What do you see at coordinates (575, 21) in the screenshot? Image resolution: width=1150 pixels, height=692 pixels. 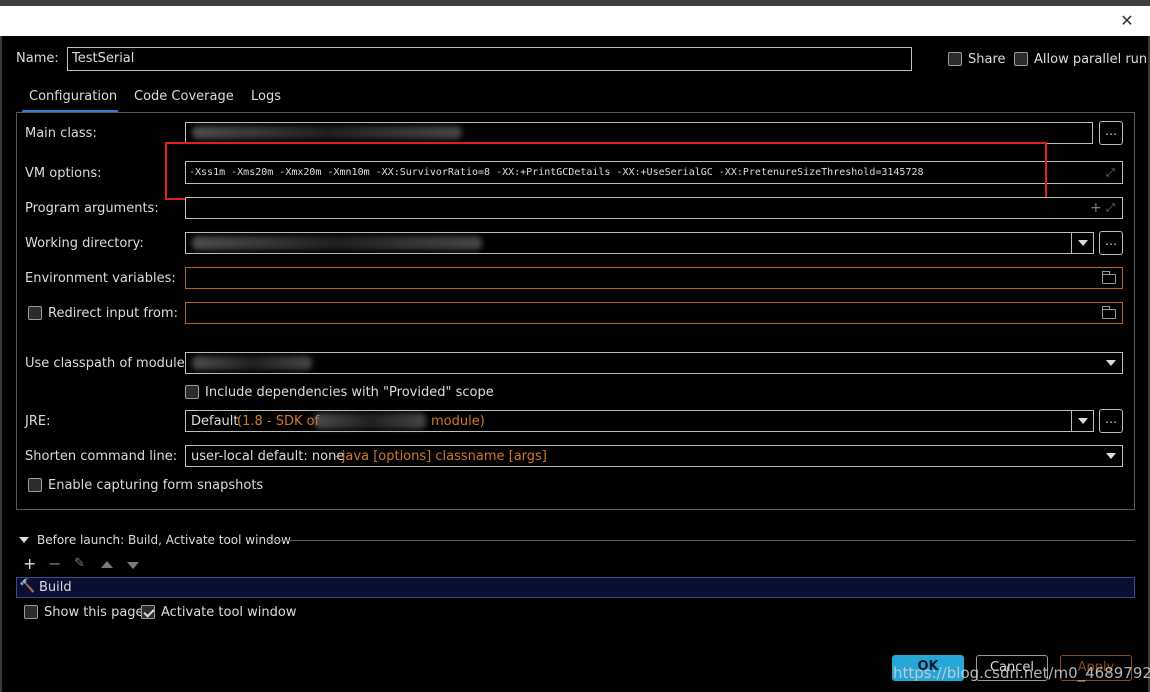 I see `dialog-title-bar: ✕` at bounding box center [575, 21].